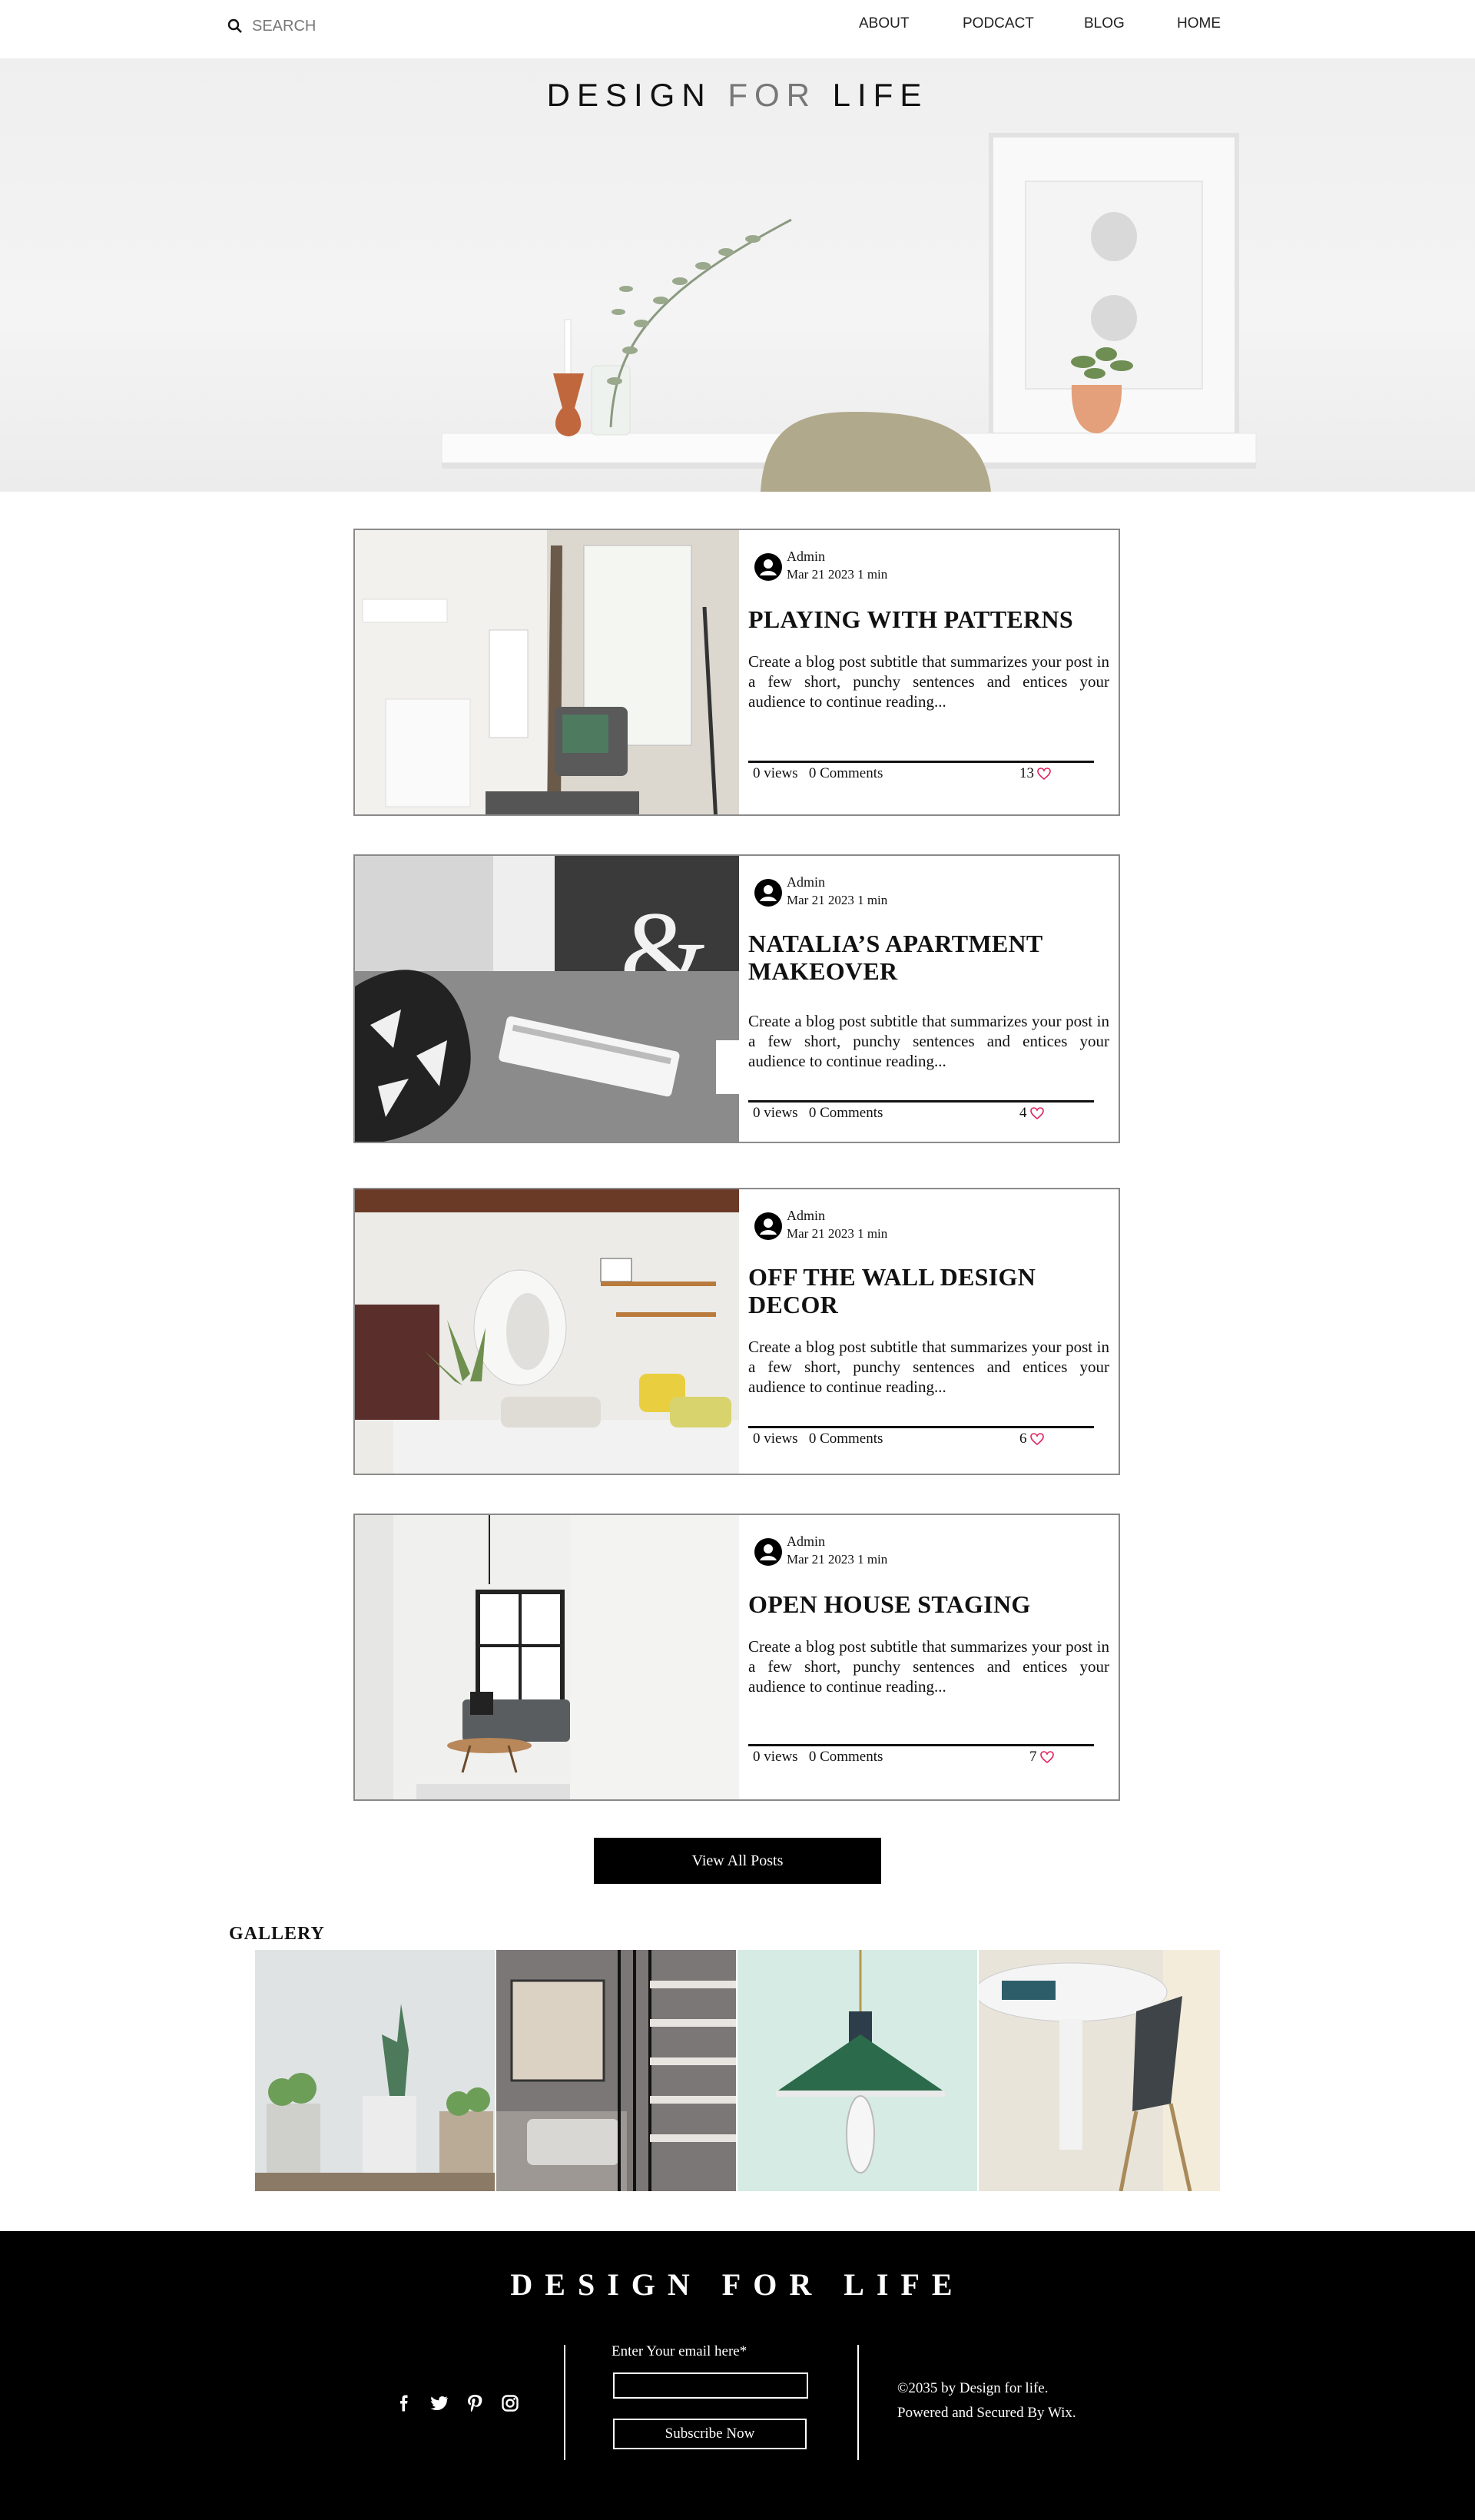  What do you see at coordinates (1026, 773) in the screenshot?
I see `likes-count: 13` at bounding box center [1026, 773].